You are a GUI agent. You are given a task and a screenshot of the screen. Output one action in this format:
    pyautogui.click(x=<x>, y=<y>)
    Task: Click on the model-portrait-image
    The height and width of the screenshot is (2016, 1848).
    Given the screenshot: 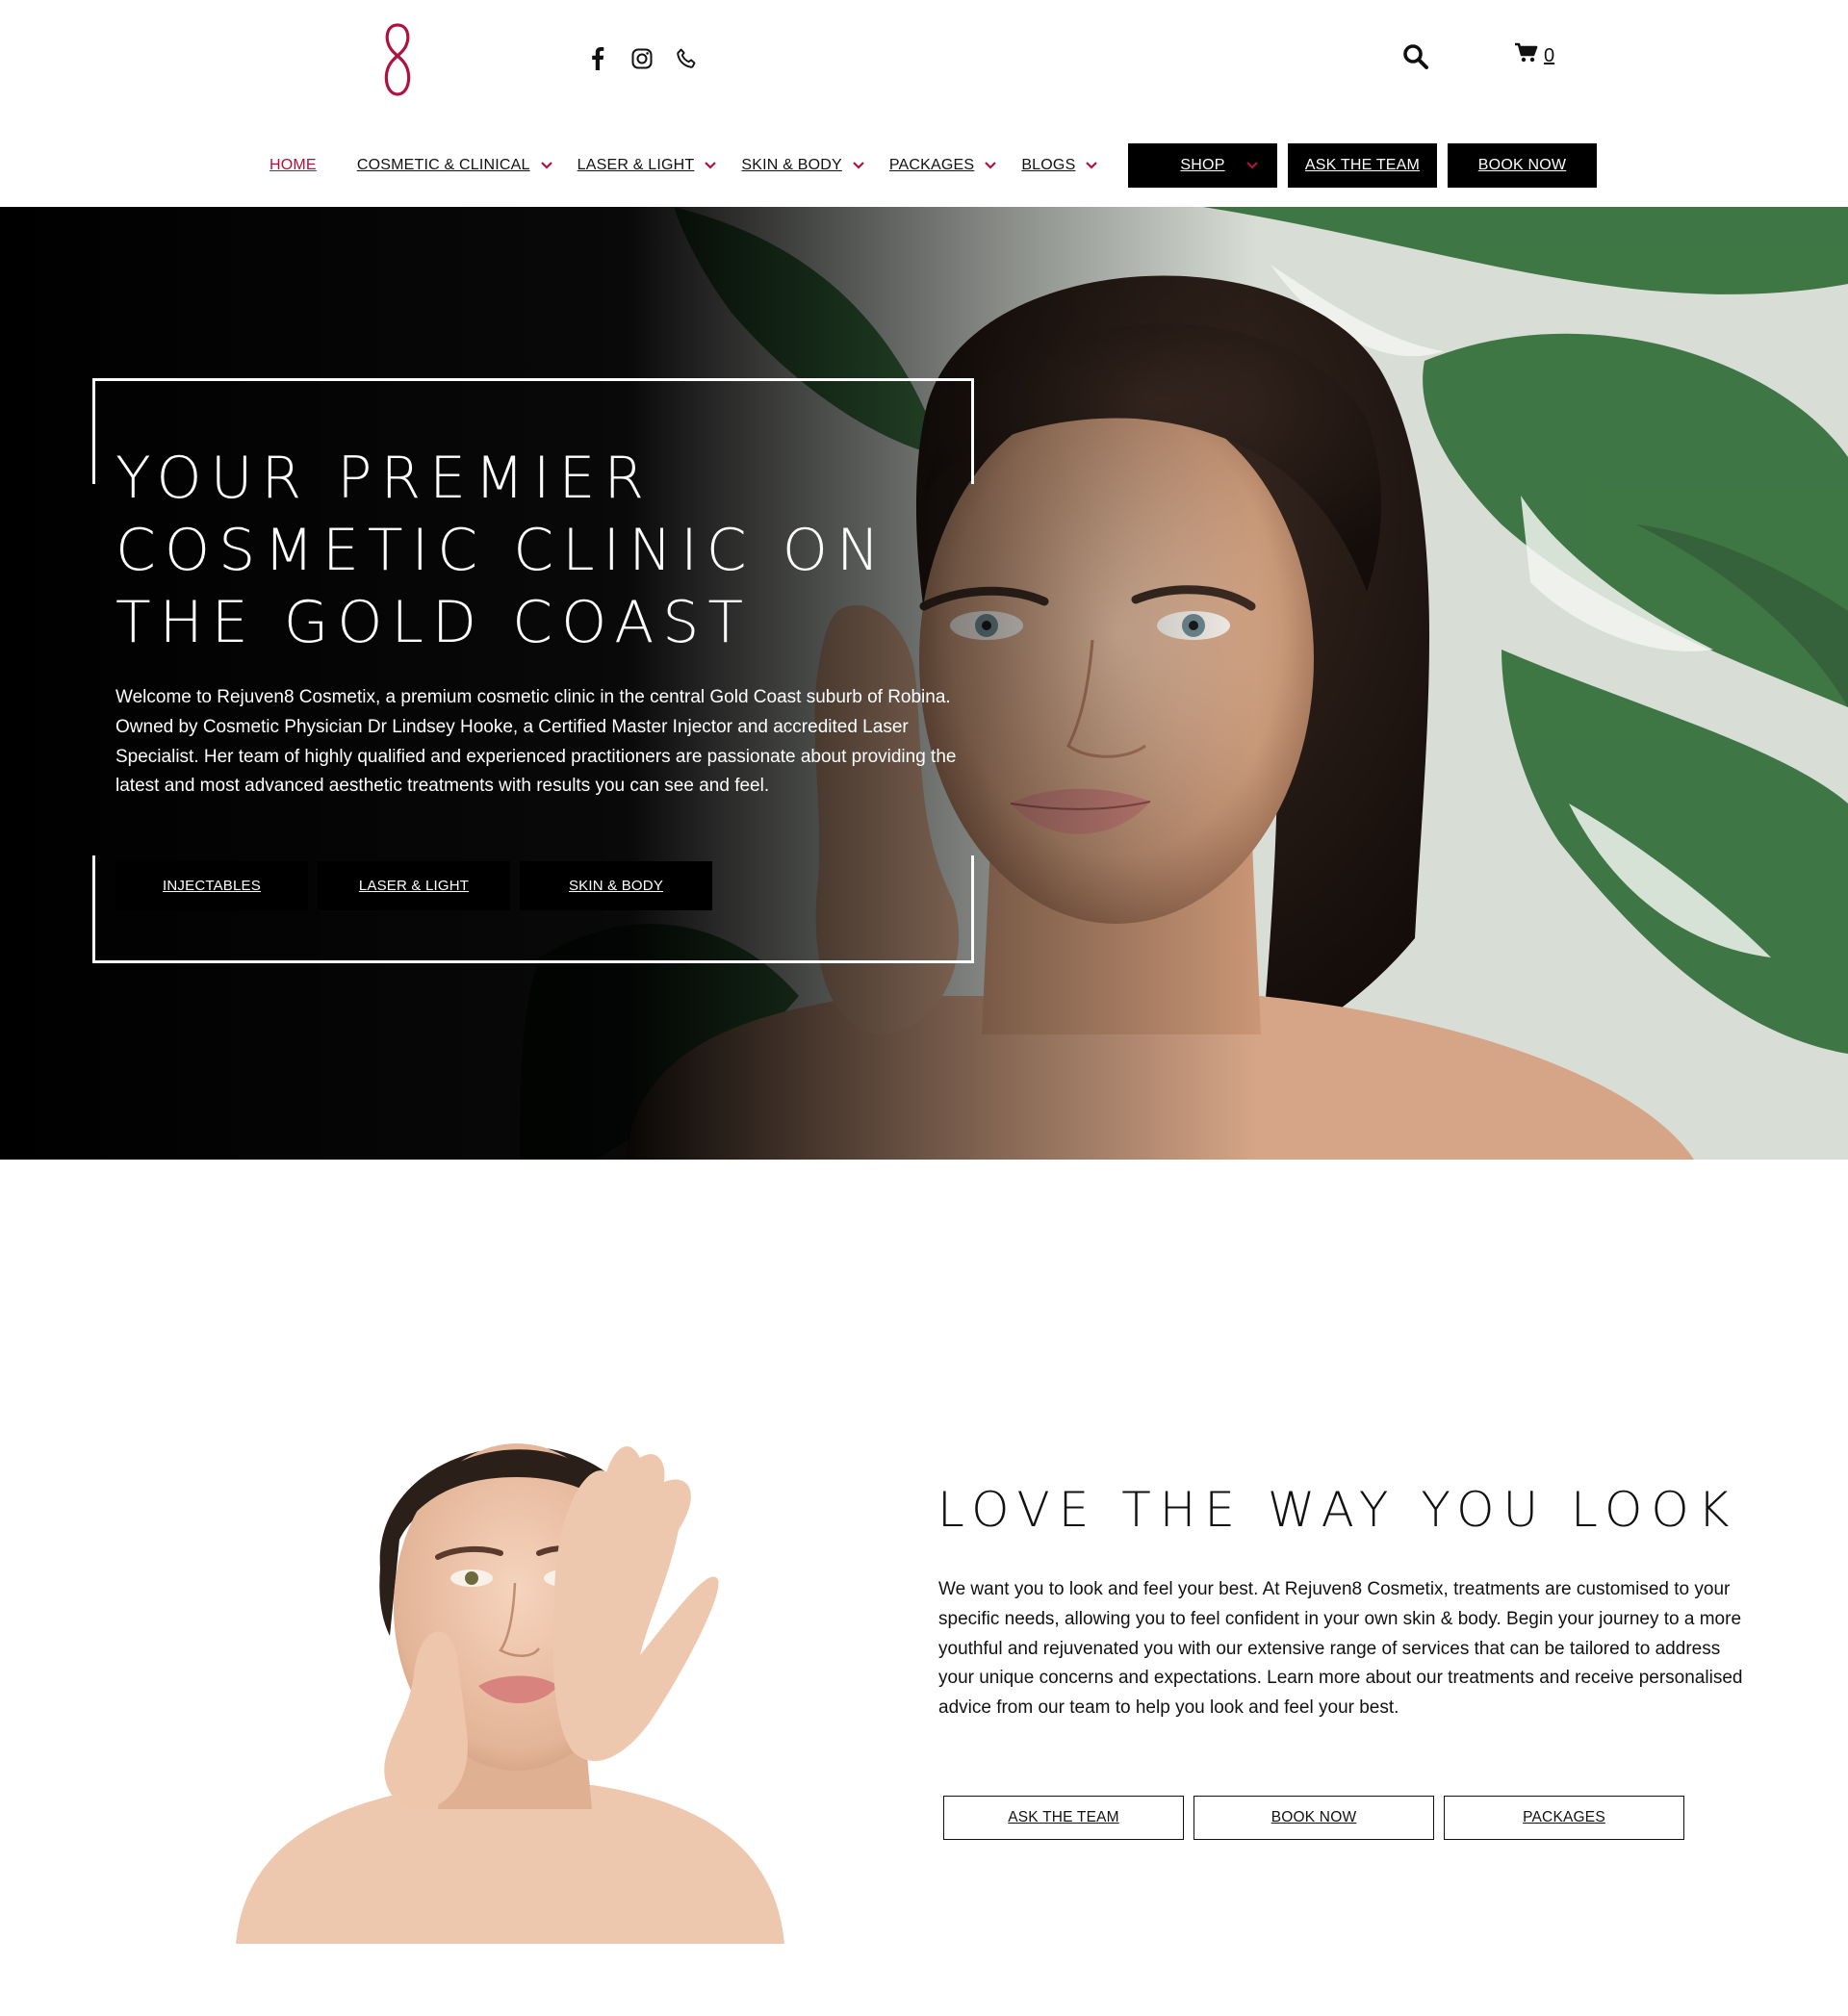 What is the action you would take?
    pyautogui.click(x=515, y=1665)
    